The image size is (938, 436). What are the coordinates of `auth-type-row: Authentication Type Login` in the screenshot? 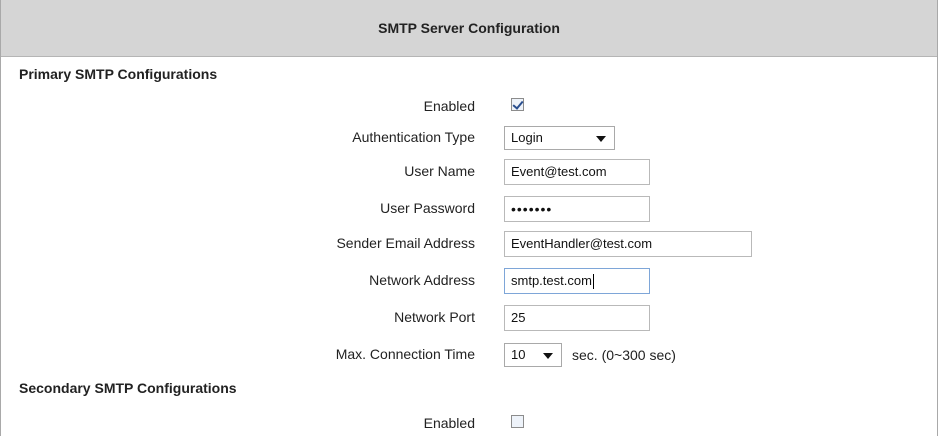 It's located at (469, 138).